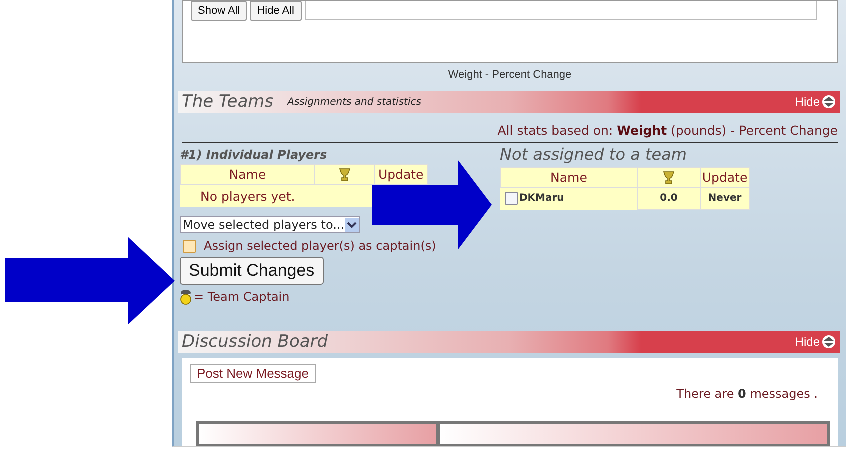 The height and width of the screenshot is (450, 846). I want to click on submit-button: Submit Changes, so click(252, 271).